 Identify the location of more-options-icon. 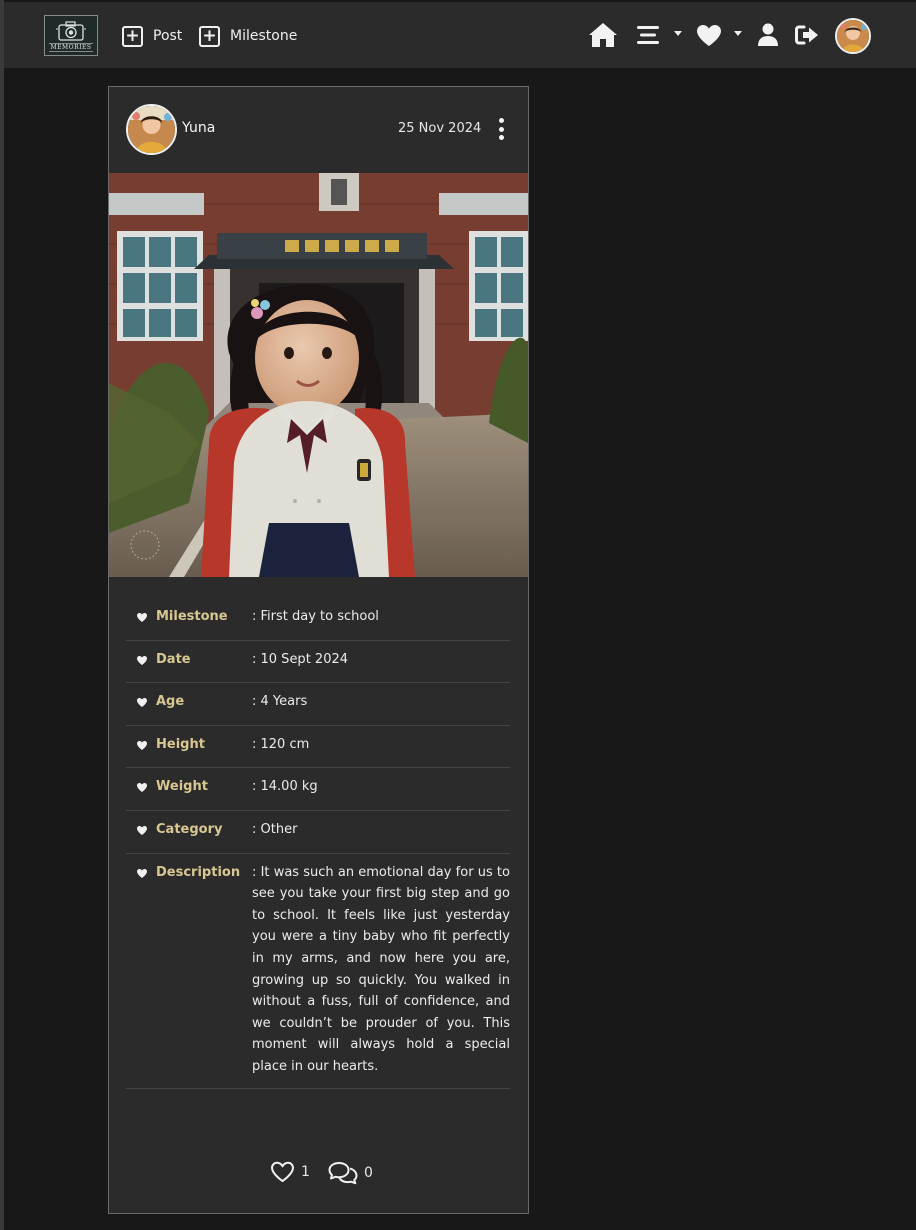
(501, 129).